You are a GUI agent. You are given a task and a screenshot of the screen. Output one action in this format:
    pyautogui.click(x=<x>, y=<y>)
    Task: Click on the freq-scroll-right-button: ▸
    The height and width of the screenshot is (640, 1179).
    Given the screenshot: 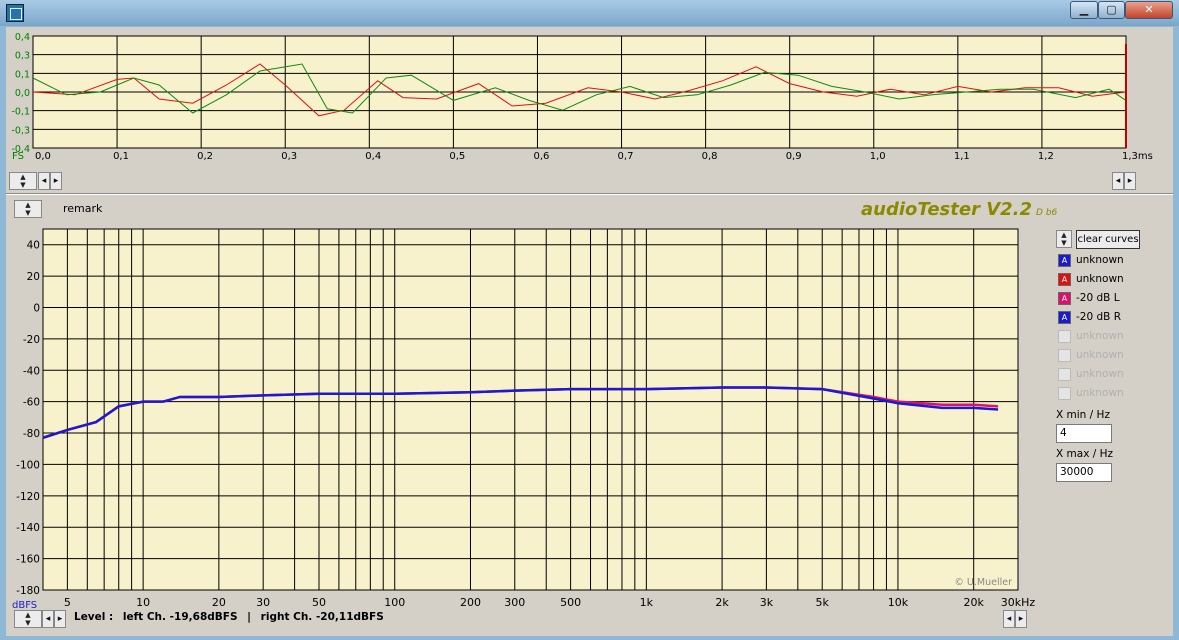 What is the action you would take?
    pyautogui.click(x=60, y=619)
    